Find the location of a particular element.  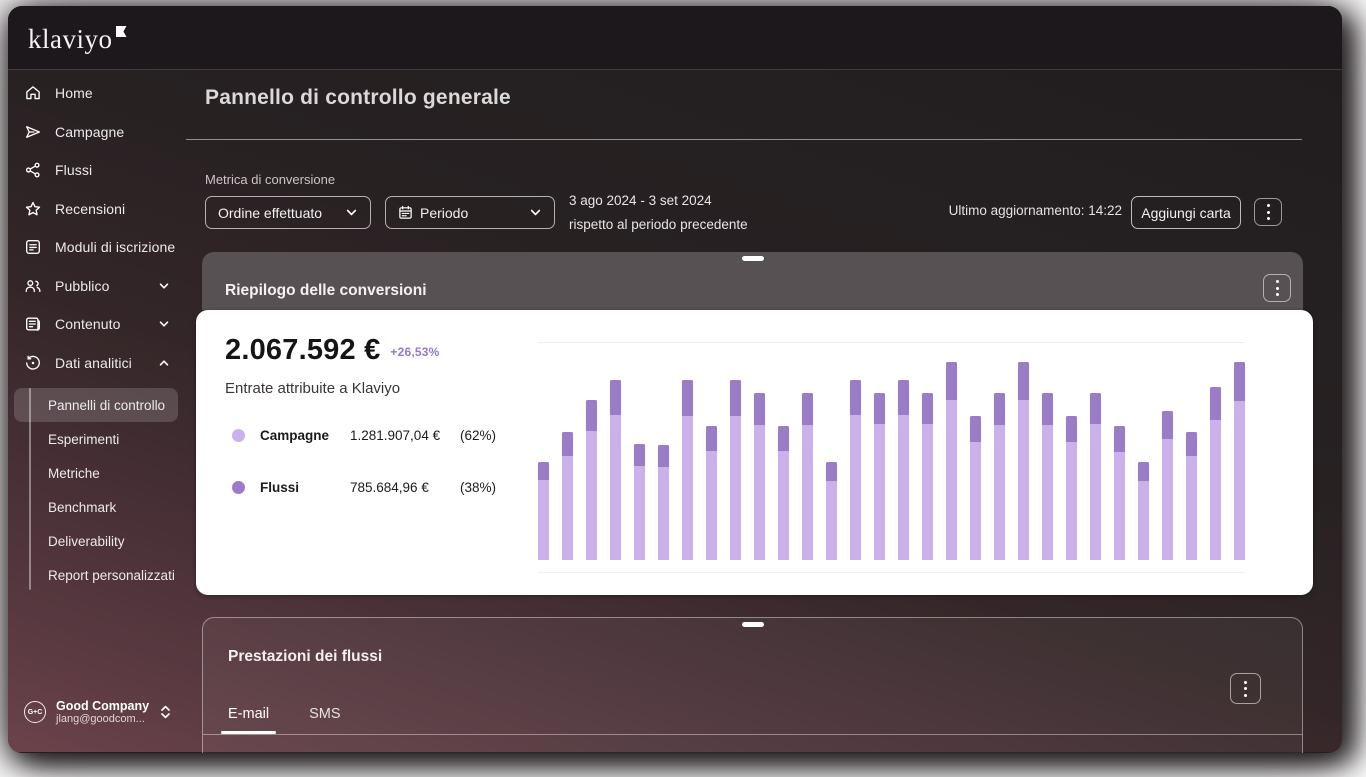

sidebar-item-pubblico: Pubblico is located at coordinates (97, 286).